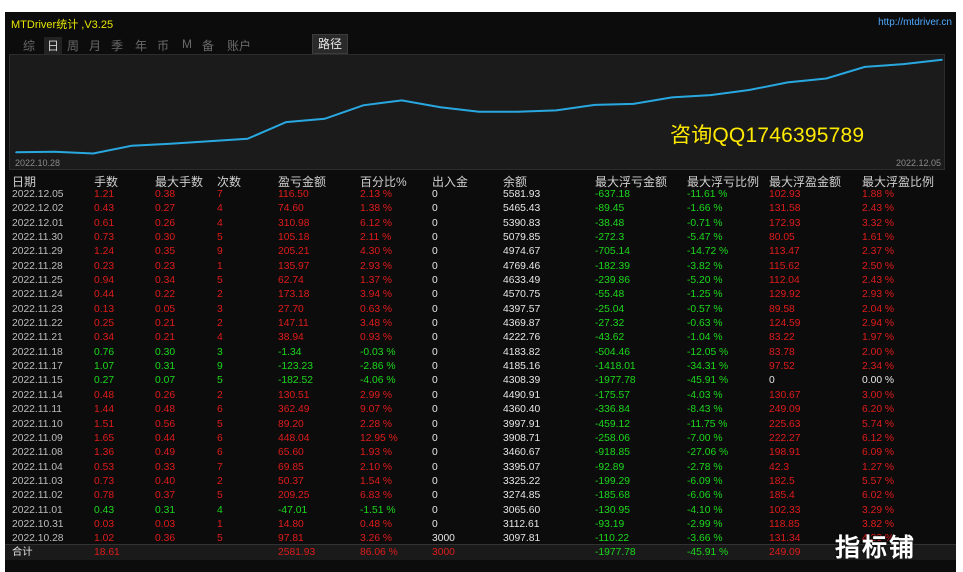 This screenshot has width=963, height=572. What do you see at coordinates (705, 209) in the screenshot?
I see `cell-mflp: -1.66 %` at bounding box center [705, 209].